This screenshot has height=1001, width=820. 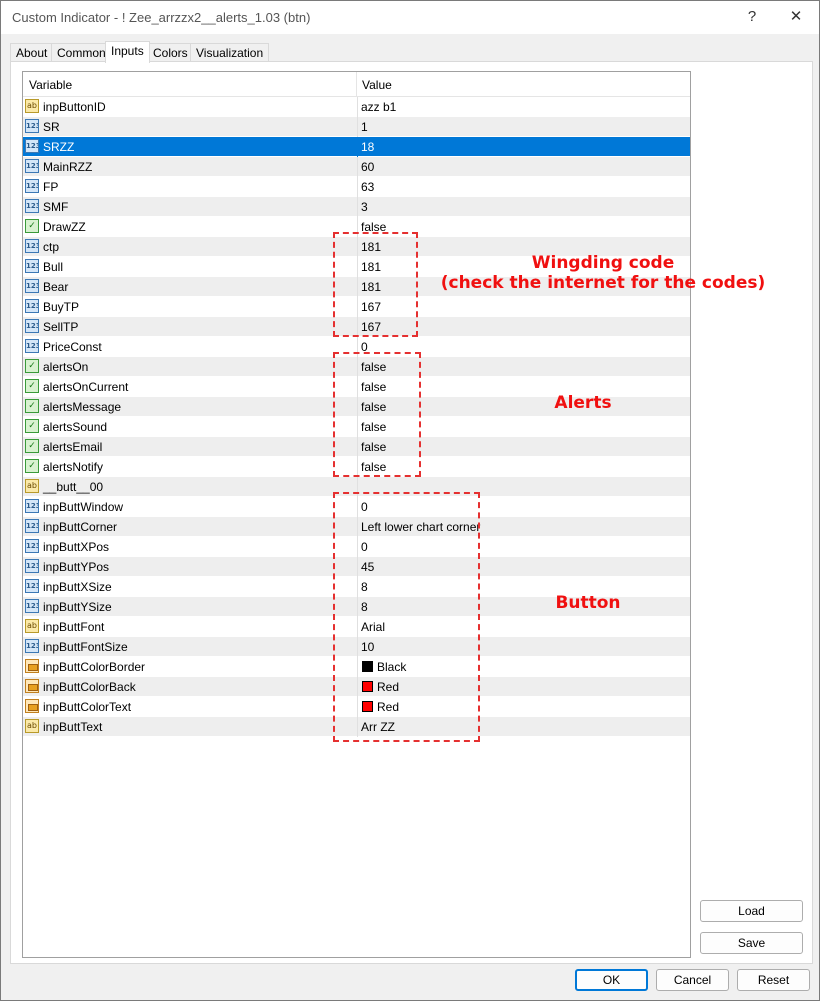 I want to click on variable-cell: 123 Bear, so click(x=189, y=287).